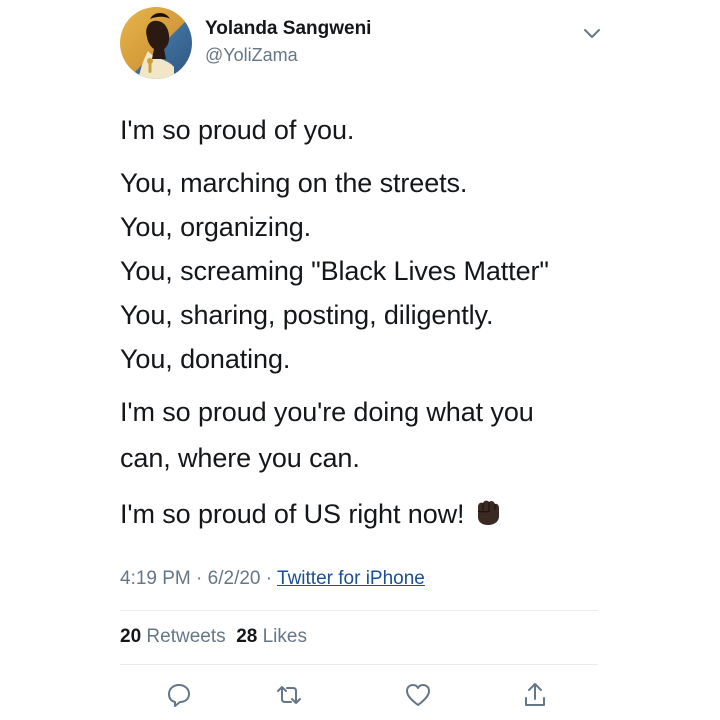 This screenshot has height=720, width=720. Describe the element at coordinates (234, 578) in the screenshot. I see `tweet-date: 6/2/20` at that location.